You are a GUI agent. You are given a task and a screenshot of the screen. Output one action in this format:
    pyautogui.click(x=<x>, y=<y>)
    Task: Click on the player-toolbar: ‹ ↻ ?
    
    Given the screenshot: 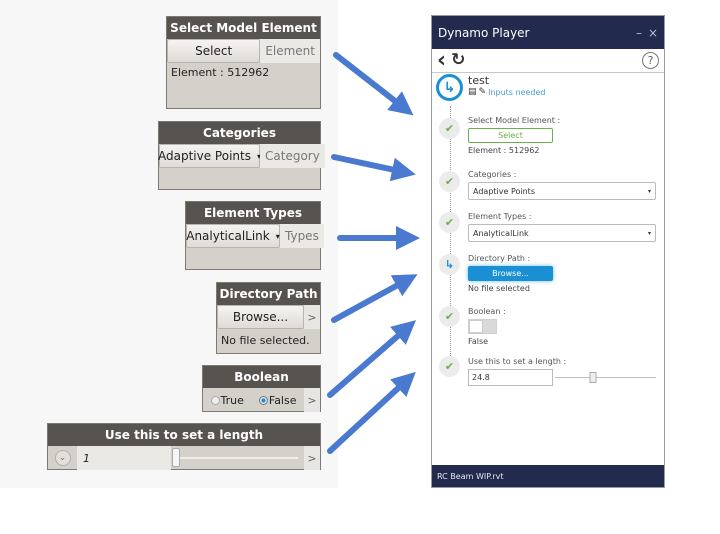 What is the action you would take?
    pyautogui.click(x=548, y=61)
    